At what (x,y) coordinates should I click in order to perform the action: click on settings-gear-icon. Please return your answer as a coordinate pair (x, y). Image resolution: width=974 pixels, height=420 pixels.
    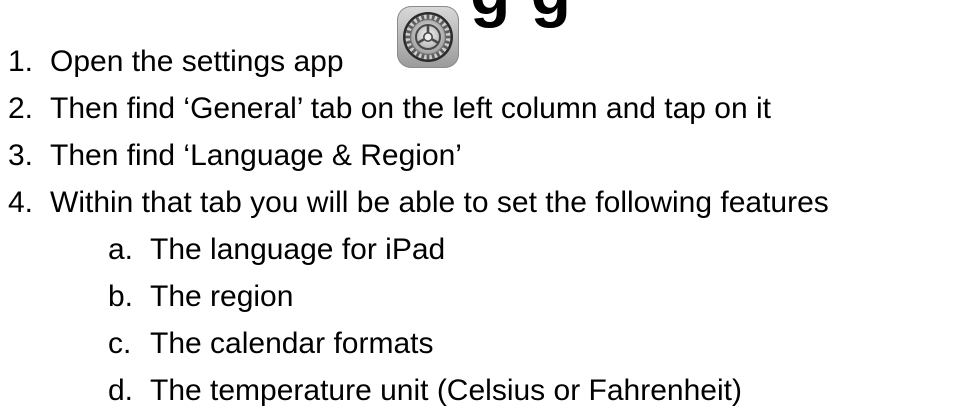
    Looking at the image, I should click on (428, 37).